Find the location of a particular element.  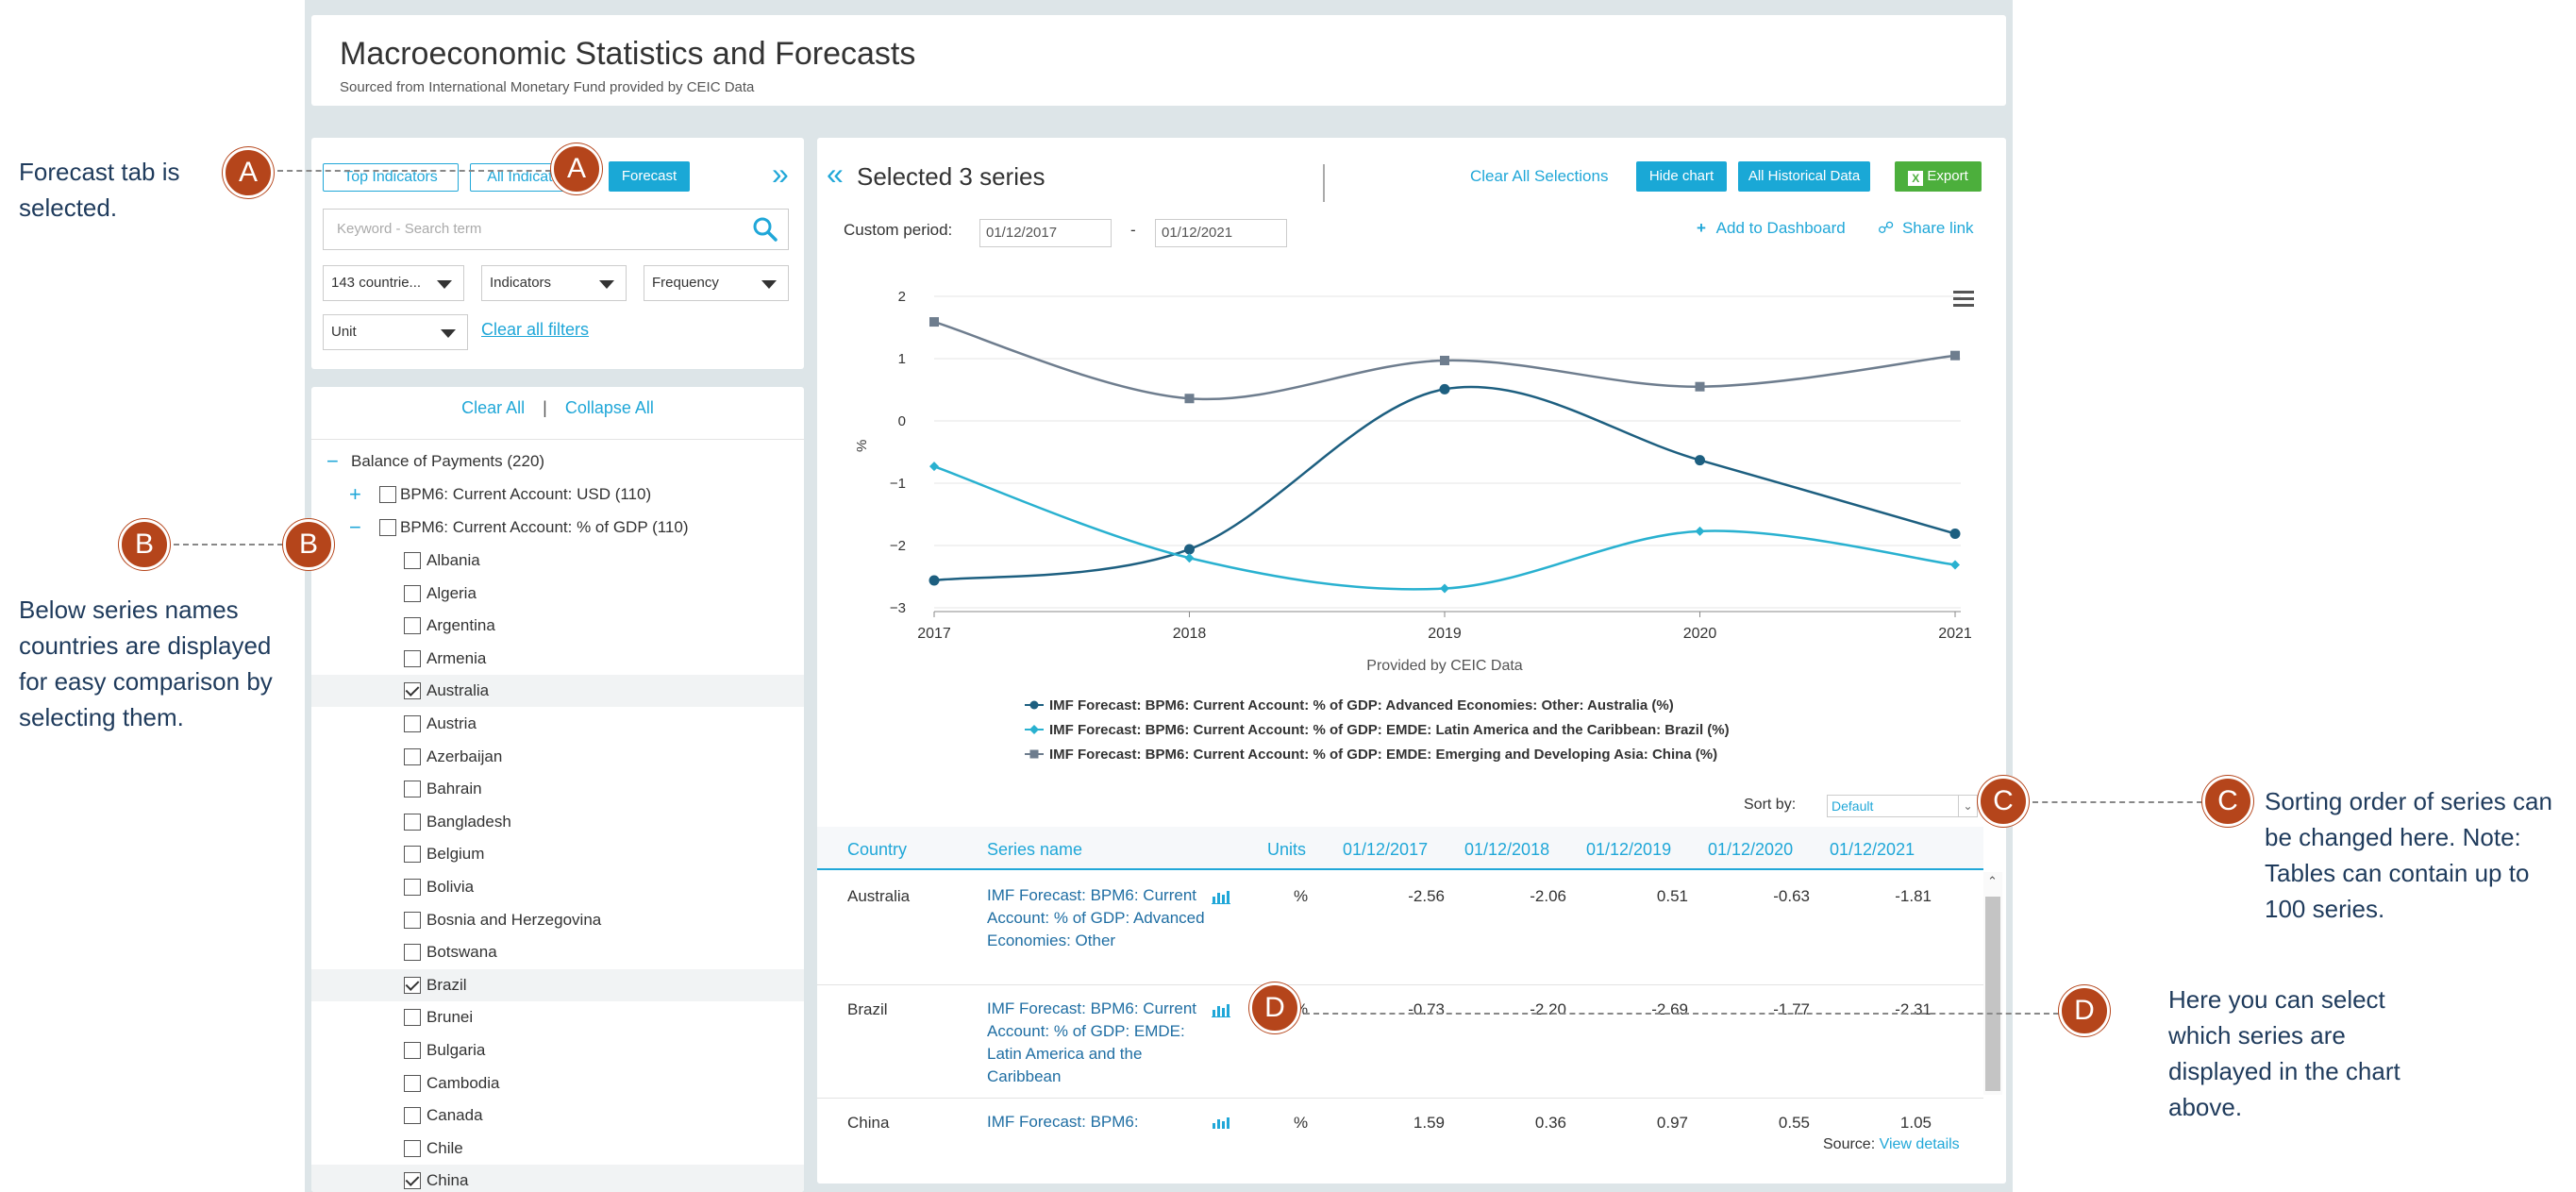

tab-top-indicators: Top Indicators is located at coordinates (391, 177).